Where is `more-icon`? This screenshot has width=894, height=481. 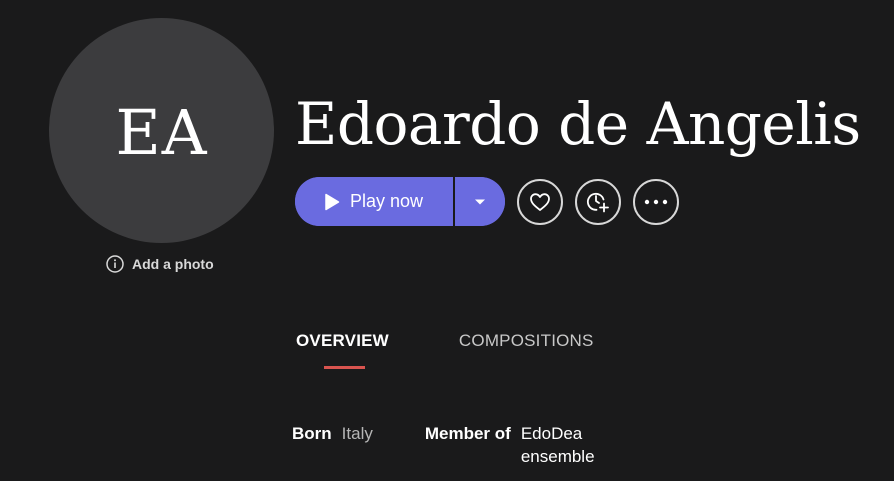 more-icon is located at coordinates (656, 202).